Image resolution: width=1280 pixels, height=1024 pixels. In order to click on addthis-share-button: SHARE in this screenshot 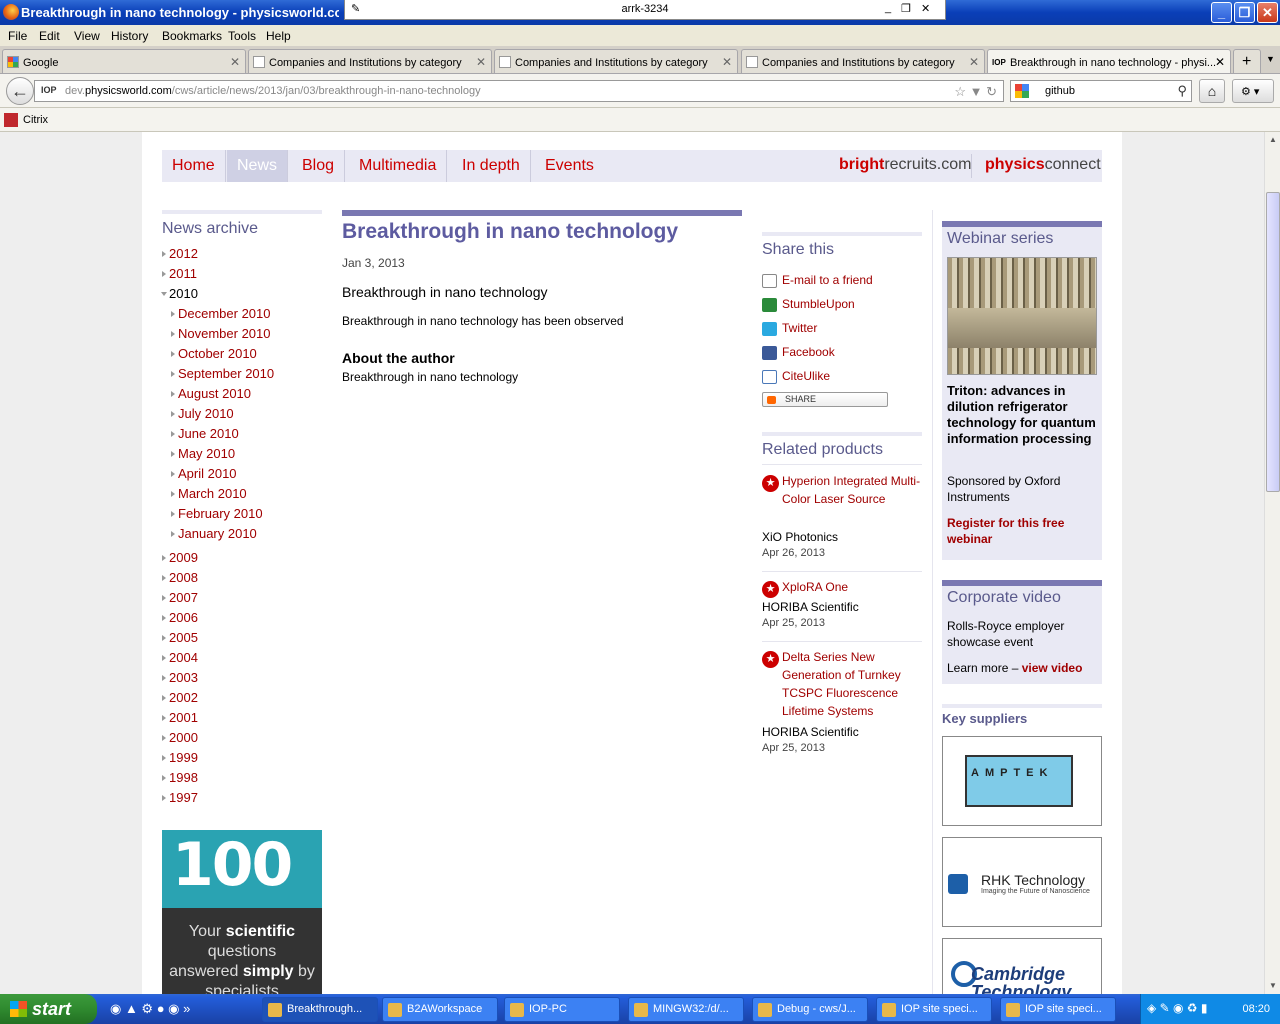, I will do `click(825, 399)`.